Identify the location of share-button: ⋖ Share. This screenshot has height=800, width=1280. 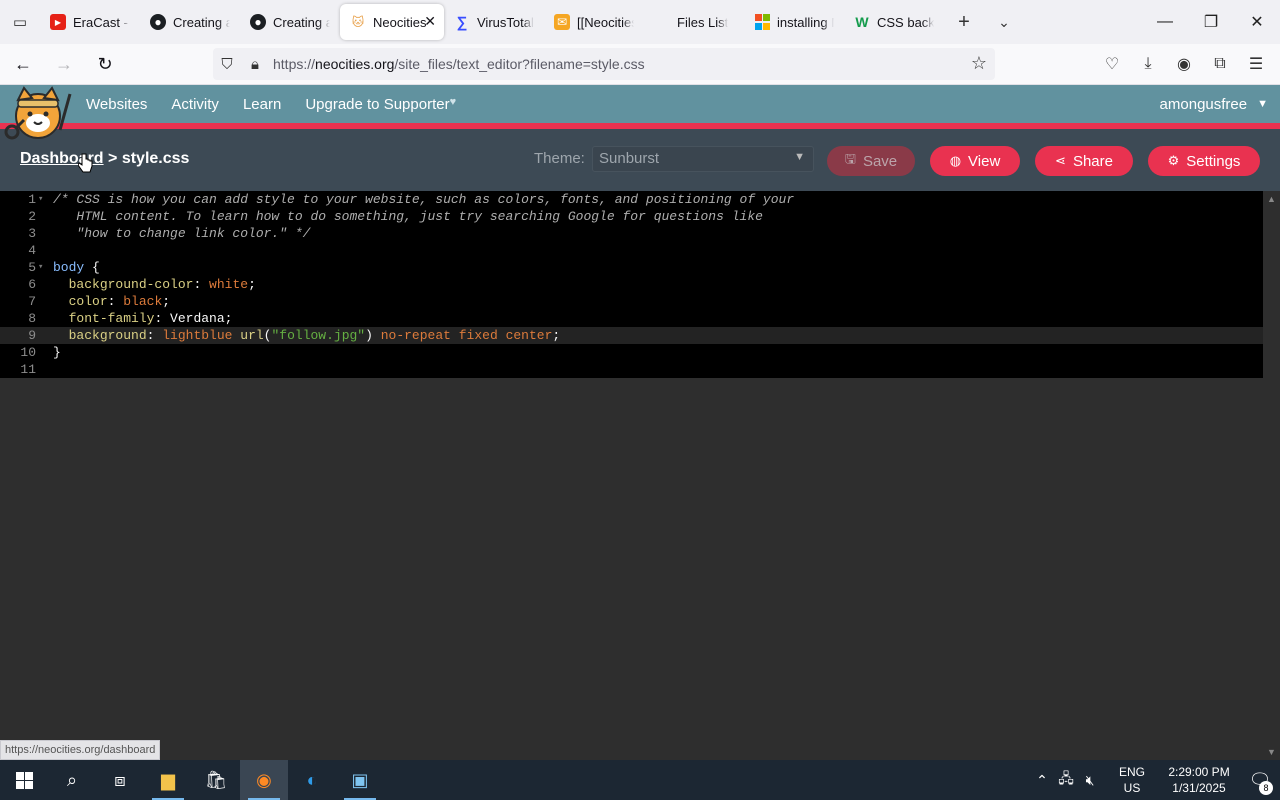
(1084, 161).